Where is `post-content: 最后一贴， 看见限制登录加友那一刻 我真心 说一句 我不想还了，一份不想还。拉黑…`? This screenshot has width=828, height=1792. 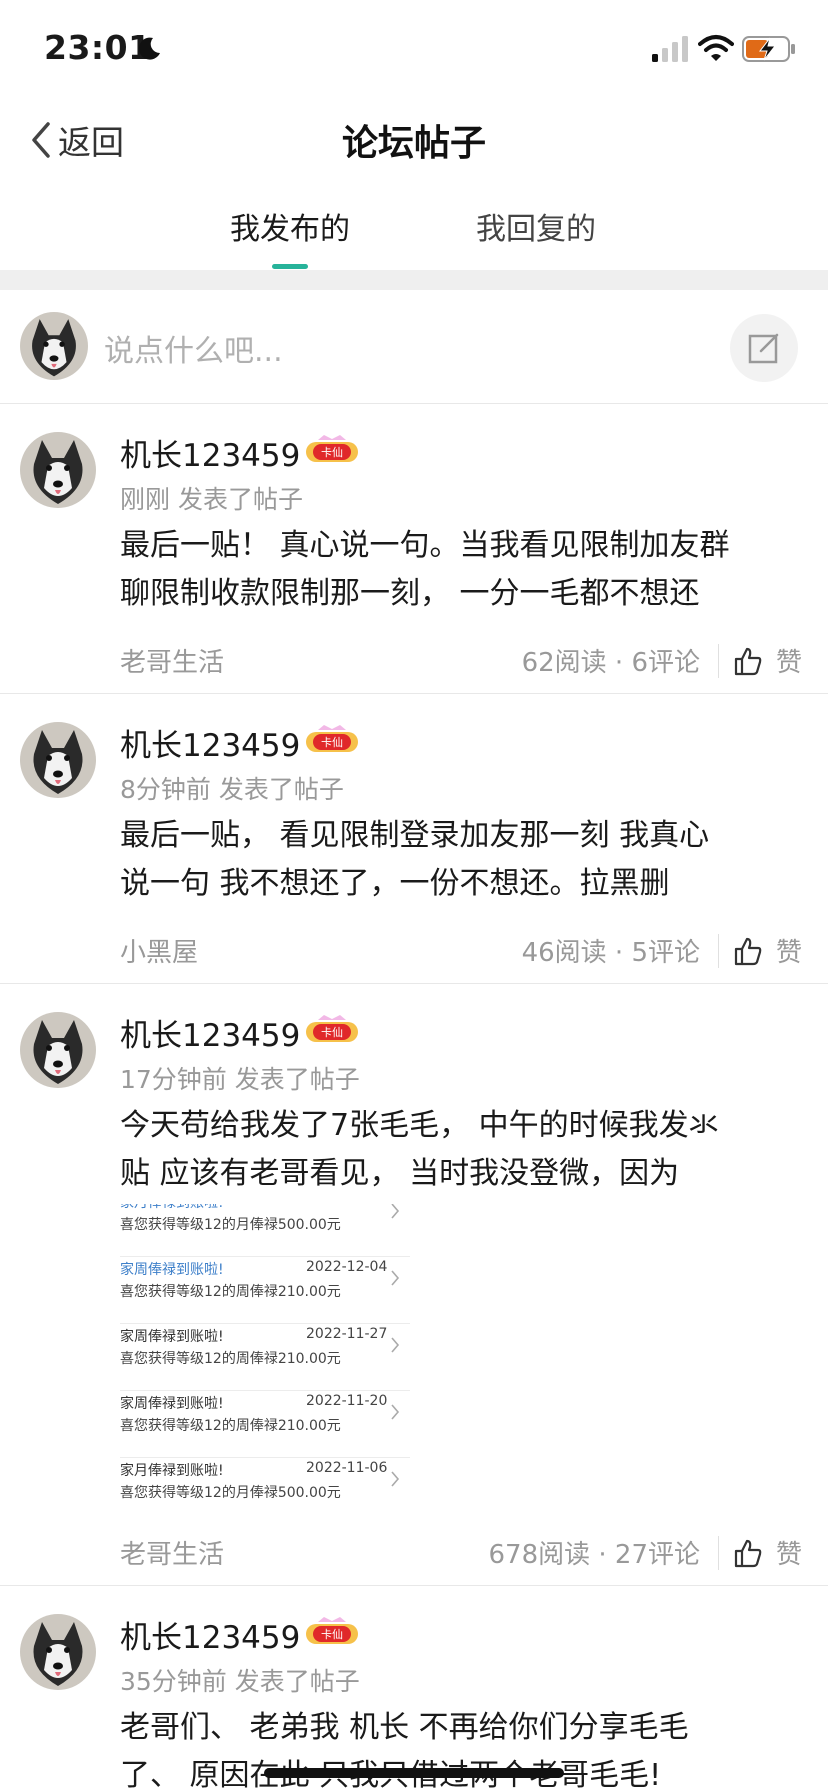
post-content: 最后一贴， 看见限制登录加友那一刻 我真心 说一句 我不想还了，一份不想还。拉黑… is located at coordinates (460, 860).